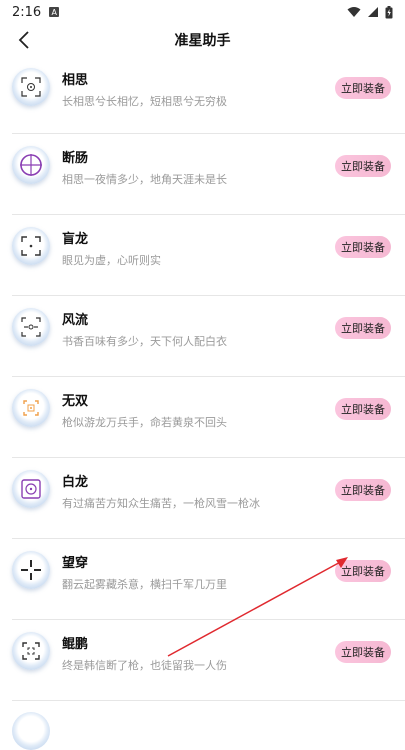  I want to click on item-name: 望穿, so click(75, 563).